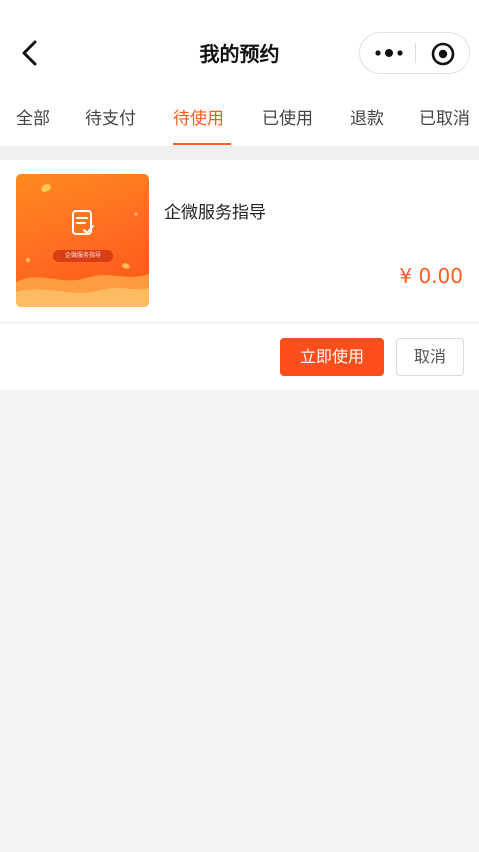 The image size is (479, 852). I want to click on order-status-tabs: 全部 待支付 待使用 已使用 退款 已取消, so click(239, 121).